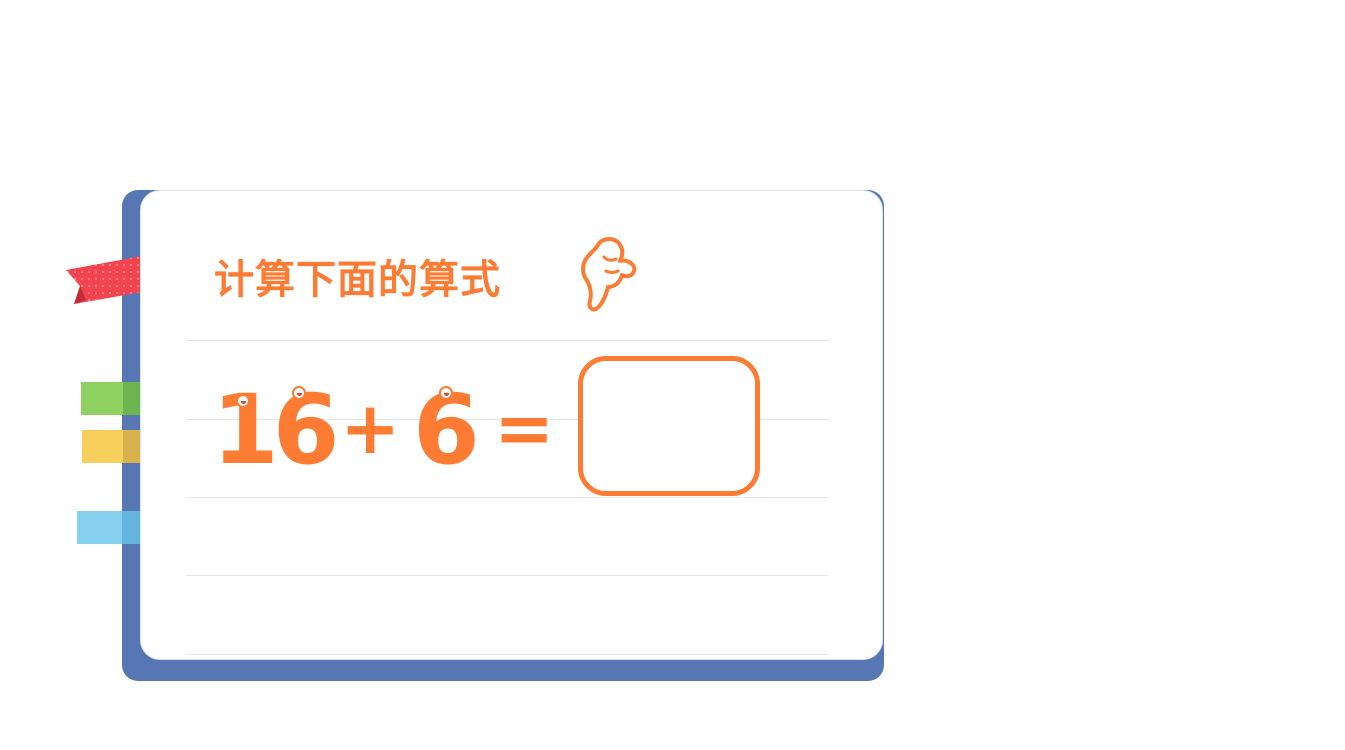  Describe the element at coordinates (111, 398) in the screenshot. I see `tab-green` at that location.